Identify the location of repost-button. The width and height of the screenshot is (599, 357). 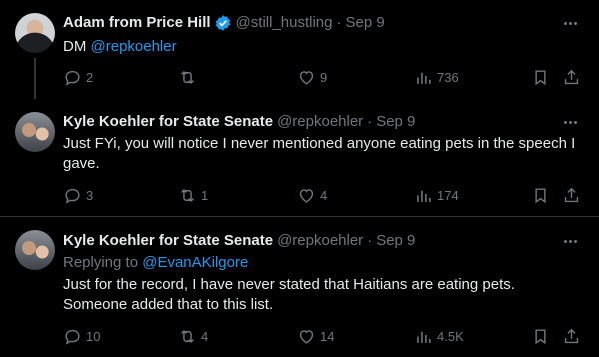
(189, 77).